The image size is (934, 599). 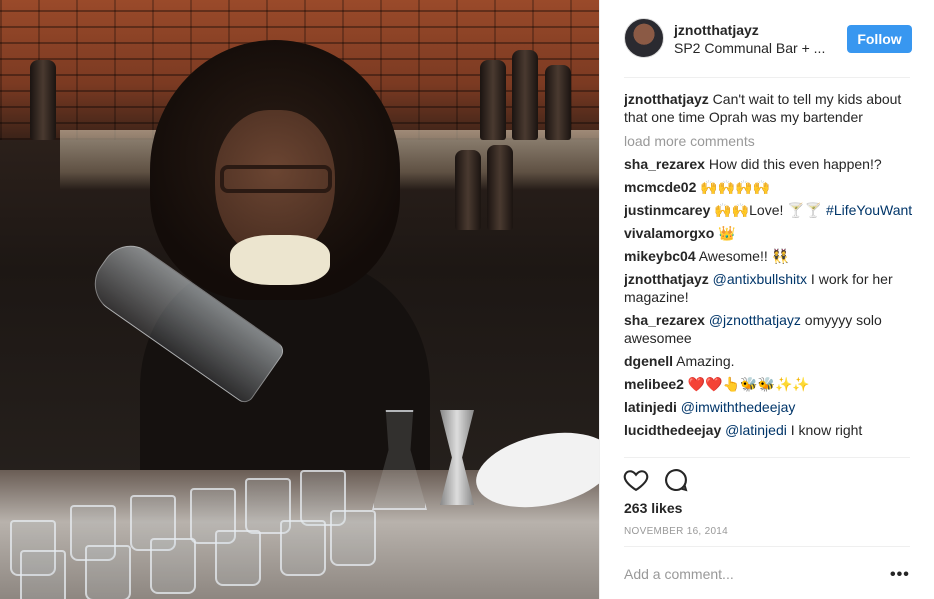 What do you see at coordinates (676, 531) in the screenshot?
I see `post-date: NOVEMBER 16, 2014` at bounding box center [676, 531].